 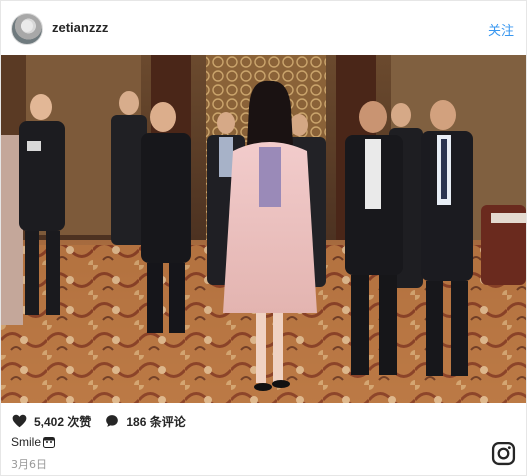 I want to click on follow-button: 关注, so click(x=501, y=29).